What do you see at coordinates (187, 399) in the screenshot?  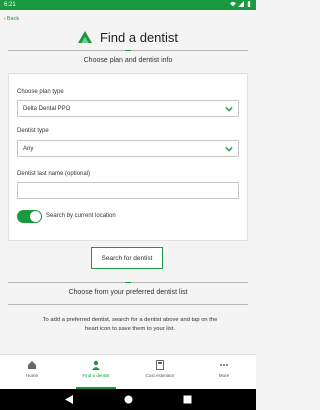 I see `recents-square-icon` at bounding box center [187, 399].